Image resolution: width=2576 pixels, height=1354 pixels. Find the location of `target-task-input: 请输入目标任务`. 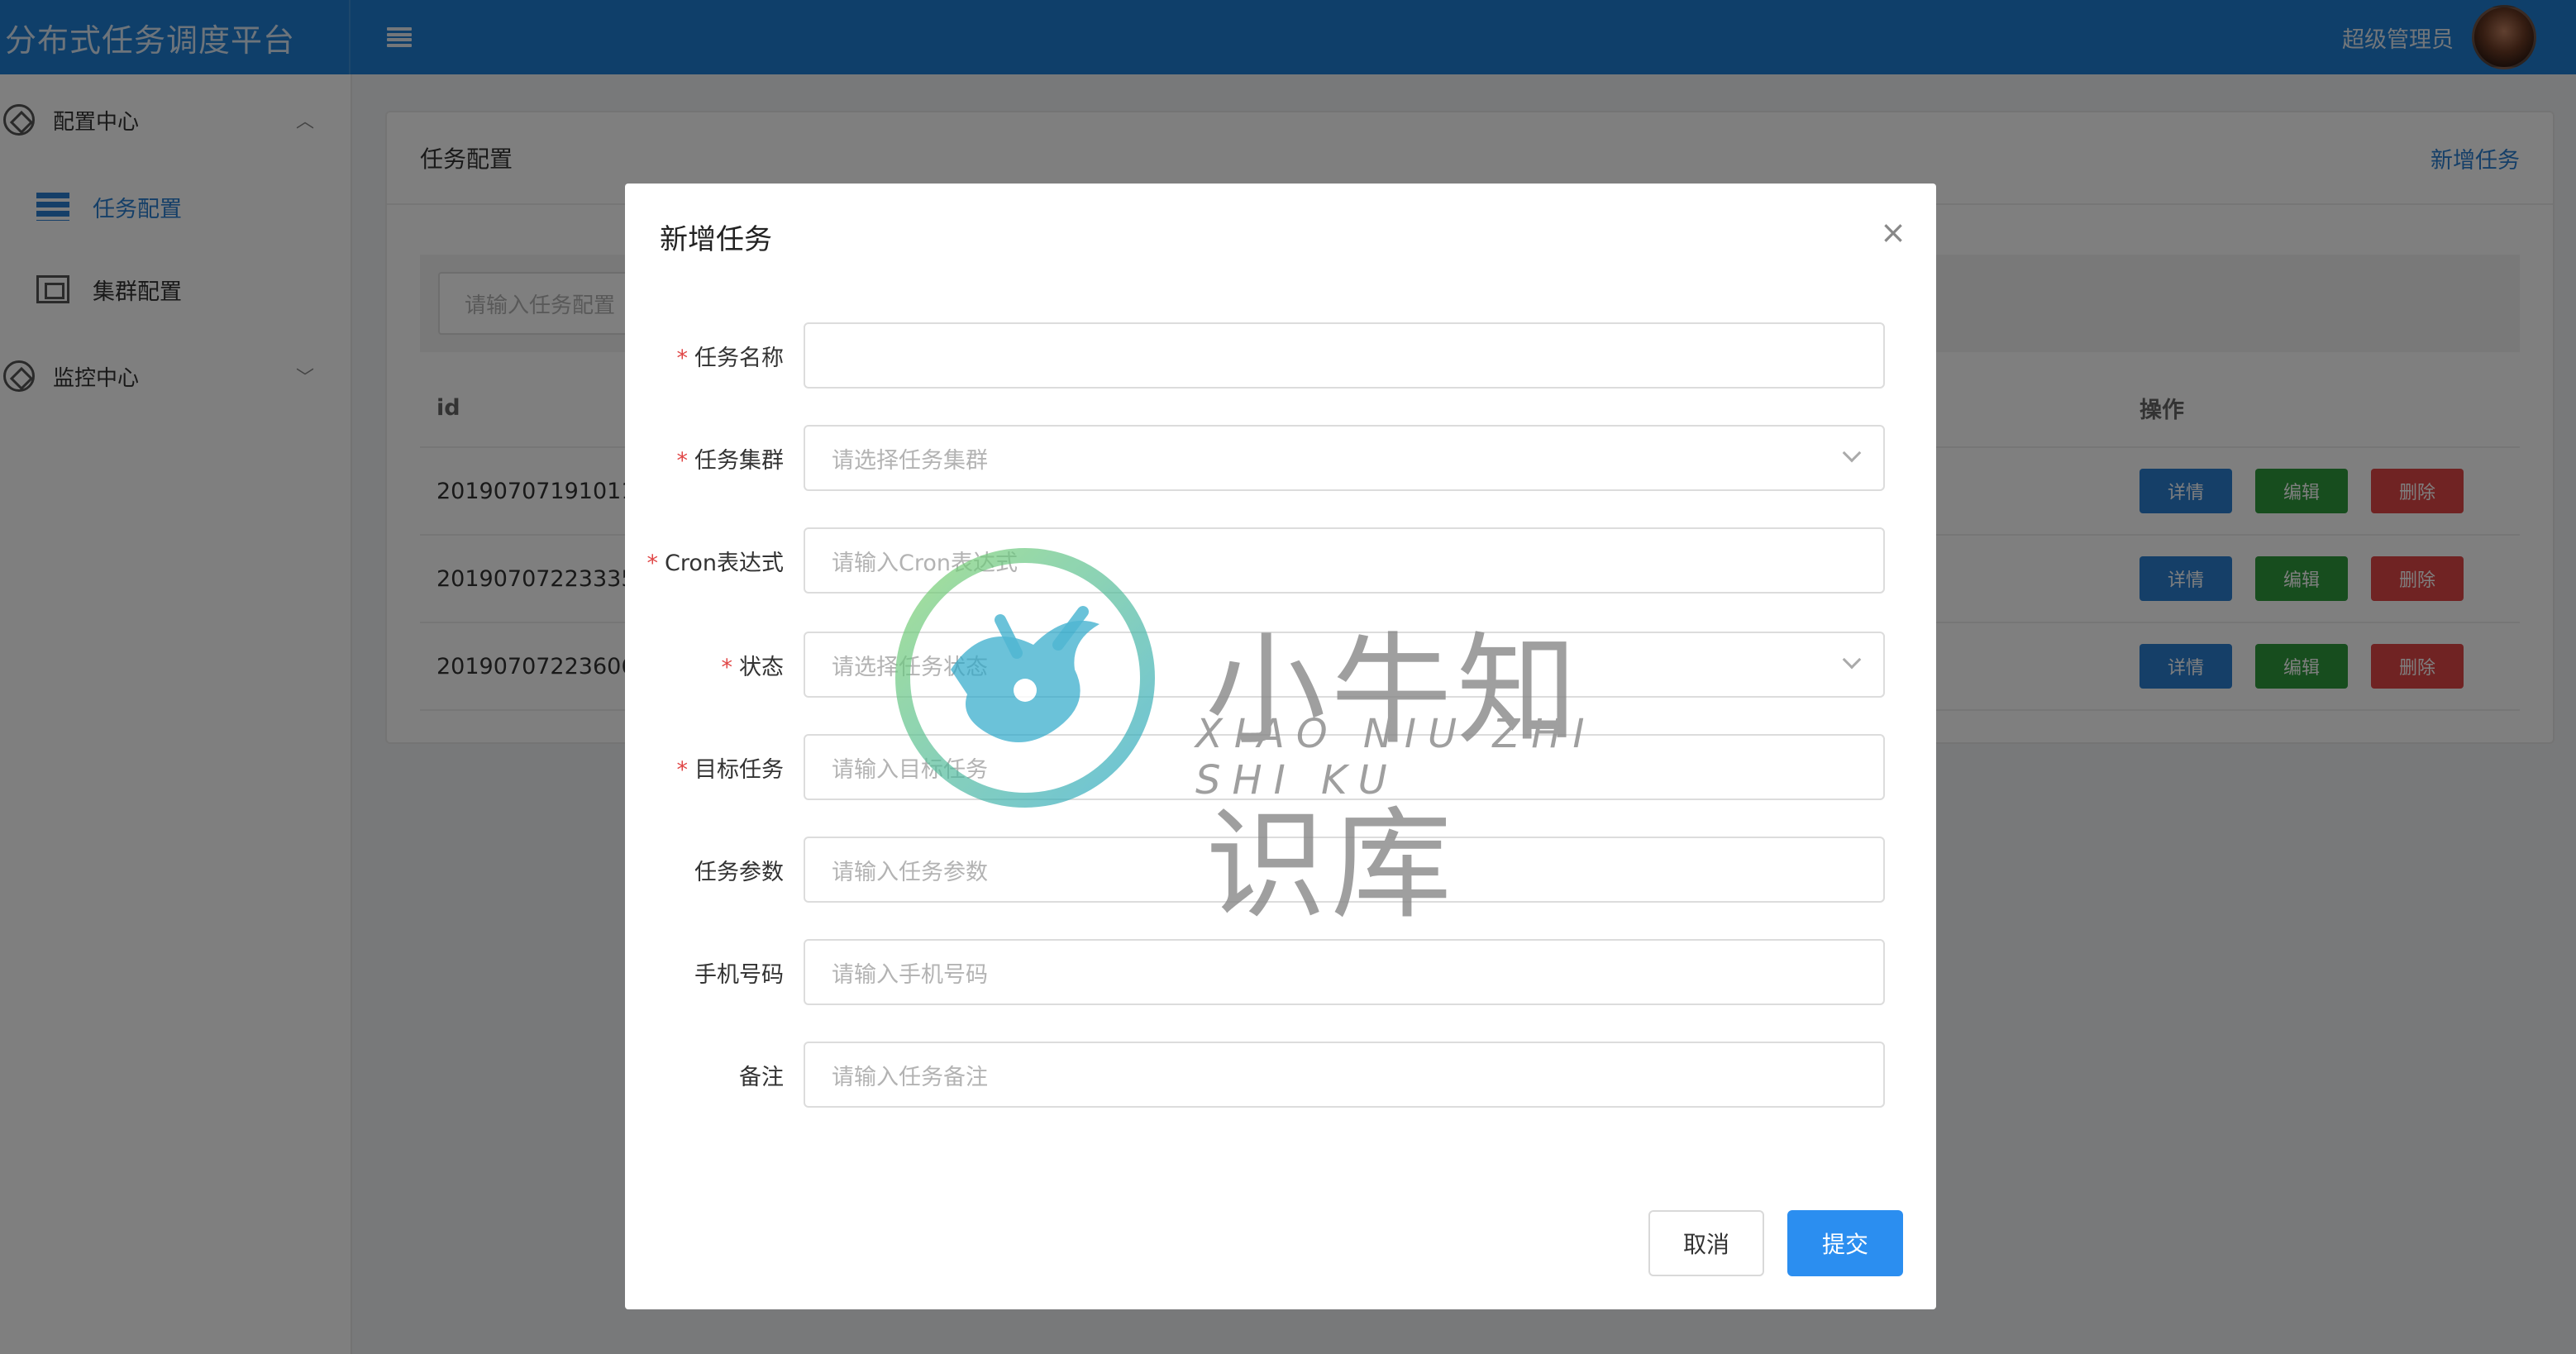

target-task-input: 请输入目标任务 is located at coordinates (1344, 767).